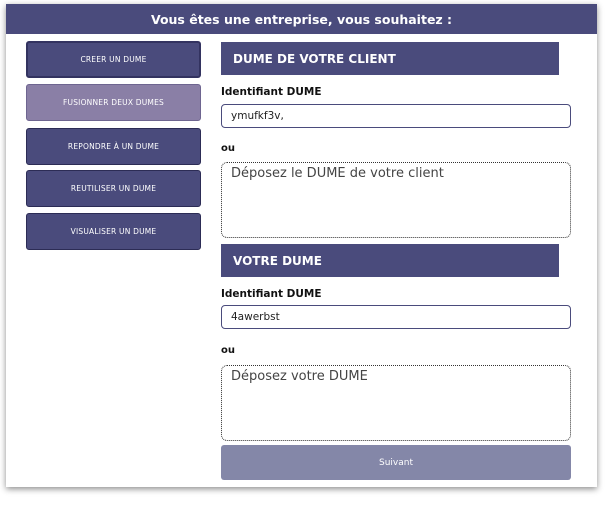 The image size is (605, 510). What do you see at coordinates (291, 19) in the screenshot?
I see `banner-emphasis: entreprise` at bounding box center [291, 19].